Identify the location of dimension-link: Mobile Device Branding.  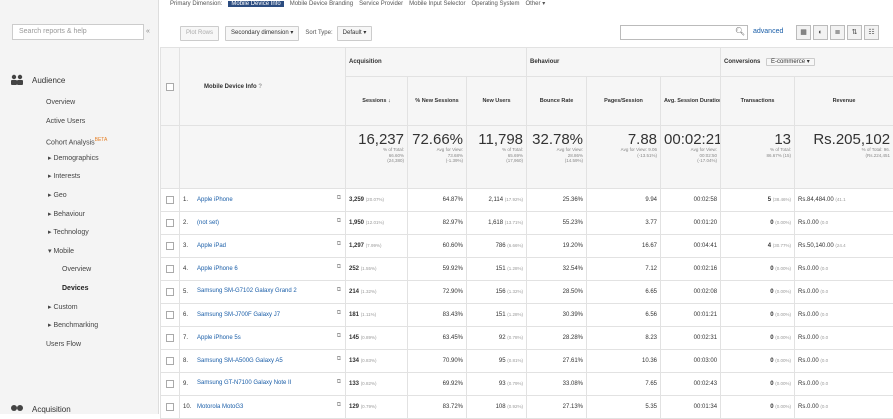
(321, 4).